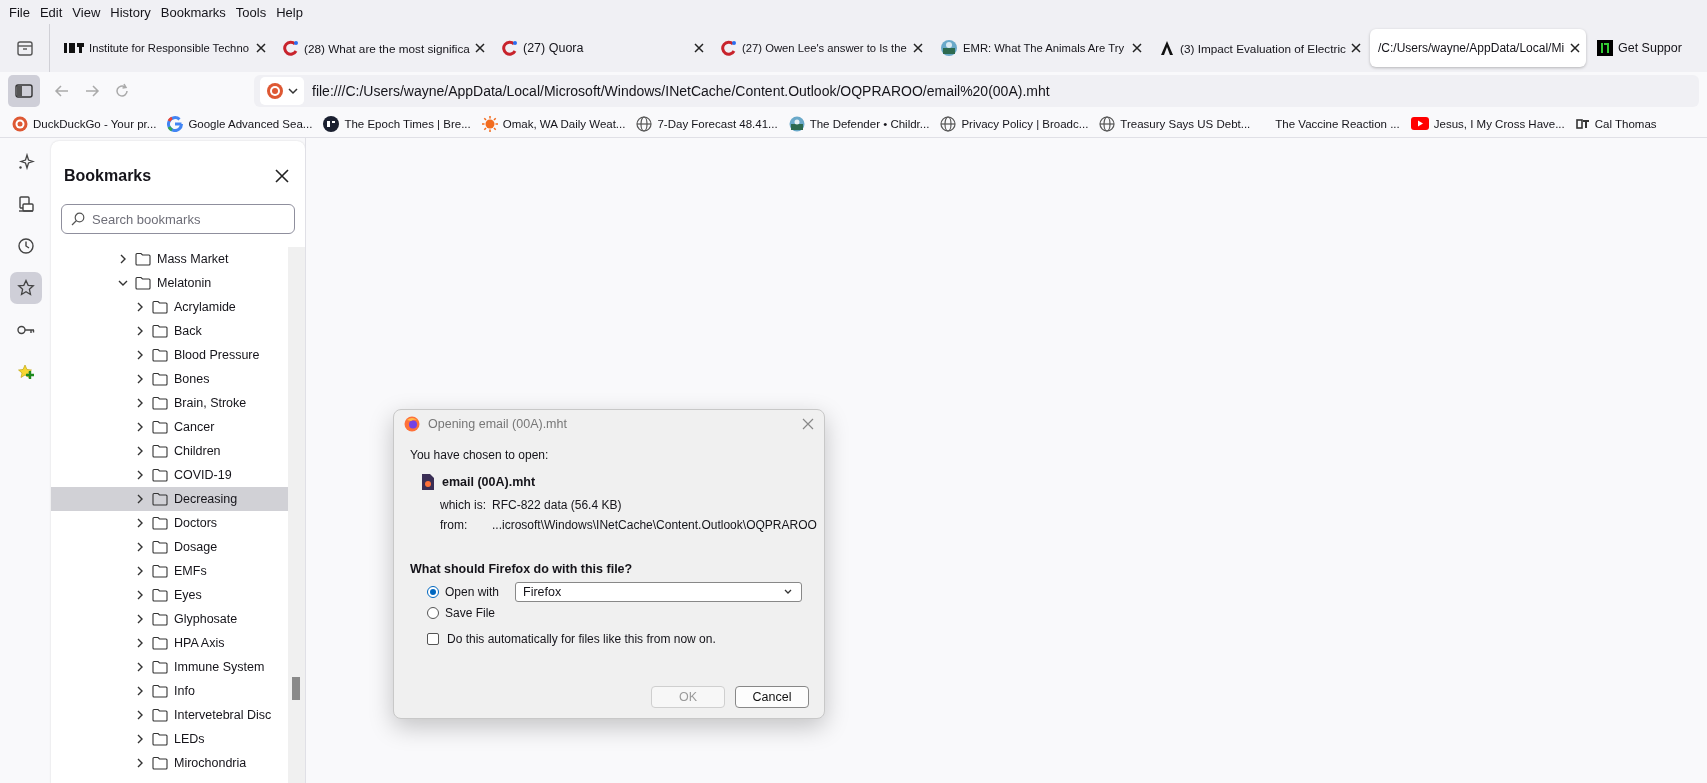 The width and height of the screenshot is (1707, 783). Describe the element at coordinates (289, 12) in the screenshot. I see `menu-item: Help` at that location.